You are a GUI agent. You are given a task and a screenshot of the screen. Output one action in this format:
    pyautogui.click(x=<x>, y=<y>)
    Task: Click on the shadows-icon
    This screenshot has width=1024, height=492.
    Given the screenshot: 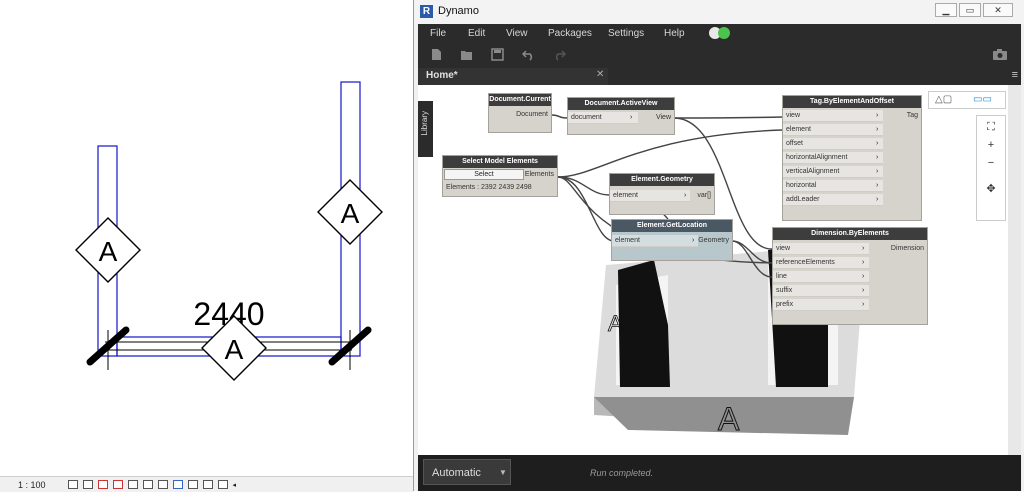 What is the action you would take?
    pyautogui.click(x=117, y=484)
    